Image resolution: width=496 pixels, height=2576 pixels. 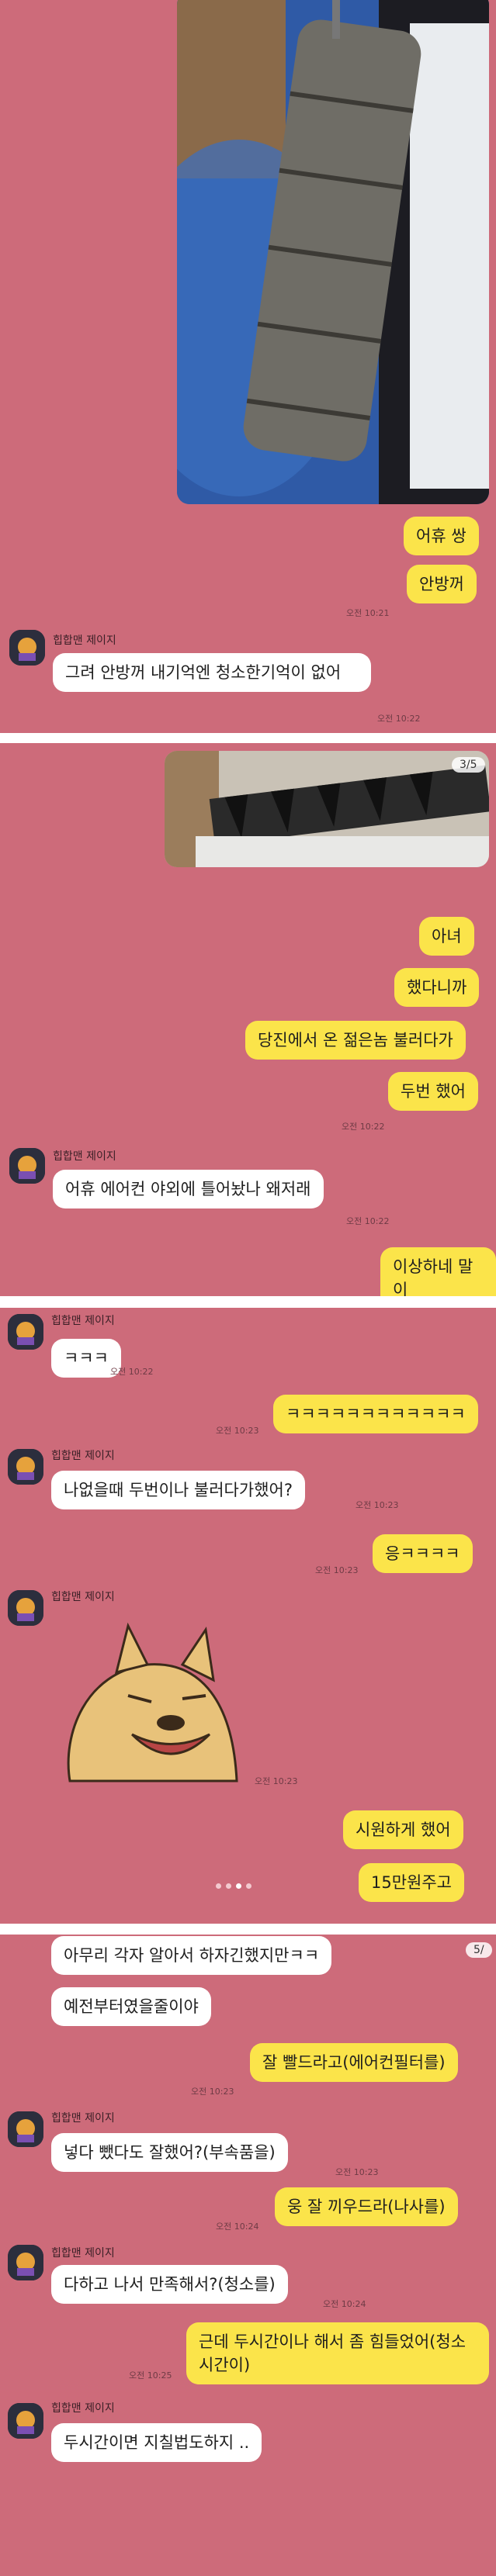 I want to click on their-message-bubble: 어휴 에어컨 야외에 틀어놨나 왜저래, so click(x=188, y=1189).